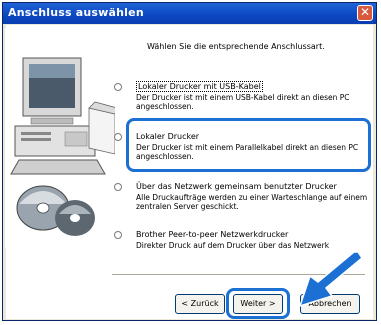  I want to click on radio-peer-to-peer, so click(118, 235).